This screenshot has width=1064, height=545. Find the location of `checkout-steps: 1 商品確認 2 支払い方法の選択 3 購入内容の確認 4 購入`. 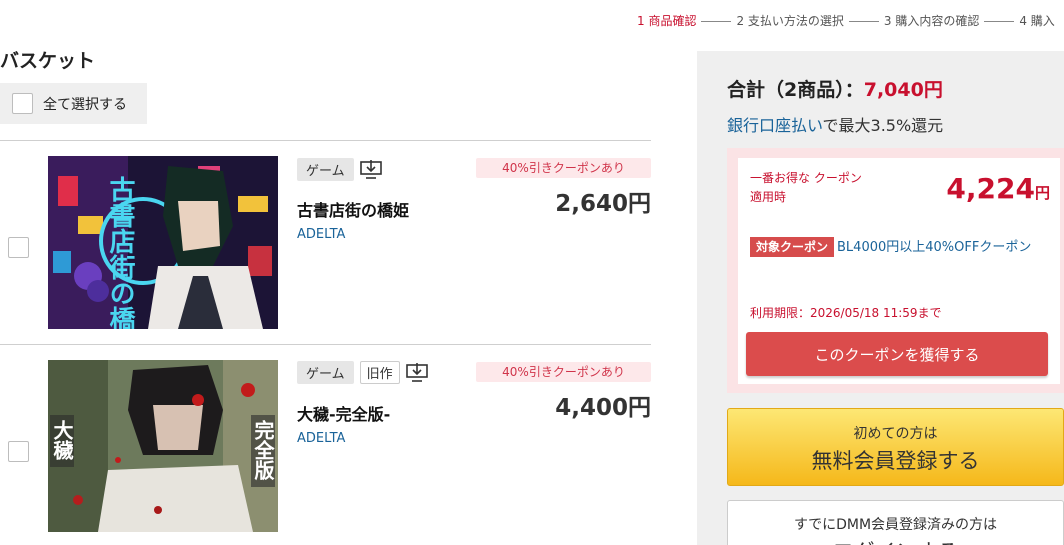

checkout-steps: 1 商品確認 2 支払い方法の選択 3 購入内容の確認 4 購入 is located at coordinates (846, 20).